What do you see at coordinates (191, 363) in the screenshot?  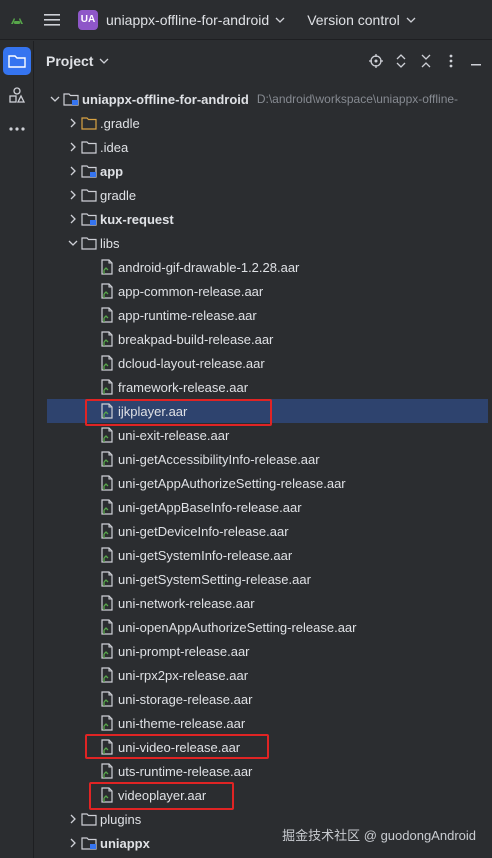 I see `tree-item-label: dcloud-layout-release.aar` at bounding box center [191, 363].